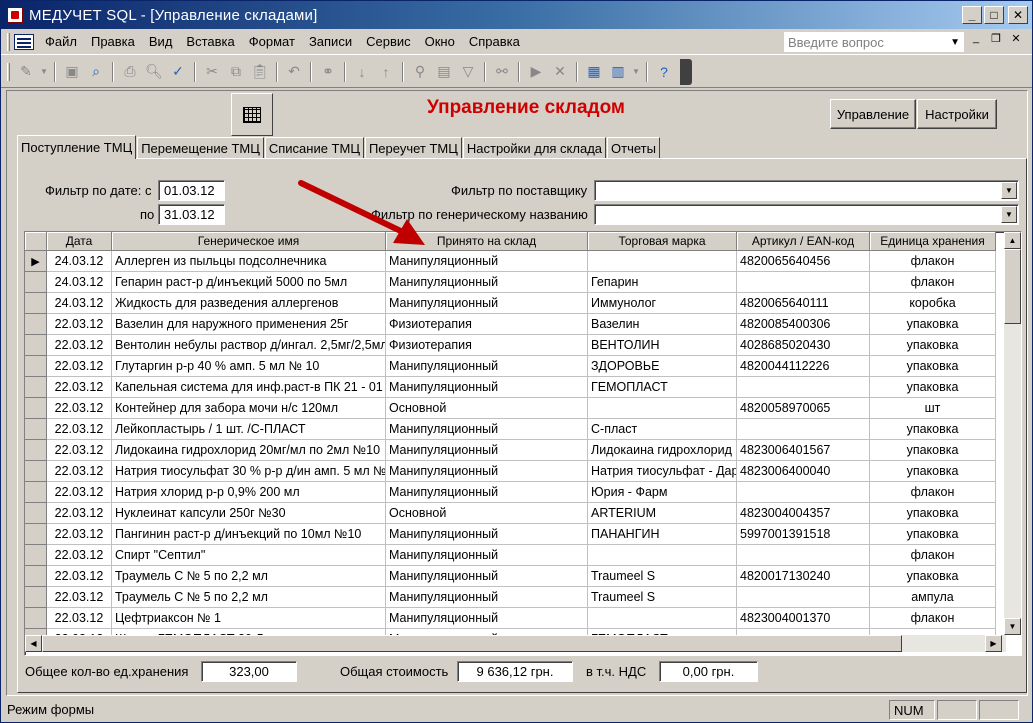 This screenshot has height=723, width=1033. What do you see at coordinates (272, 42) in the screenshot?
I see `menu-format: Формат` at bounding box center [272, 42].